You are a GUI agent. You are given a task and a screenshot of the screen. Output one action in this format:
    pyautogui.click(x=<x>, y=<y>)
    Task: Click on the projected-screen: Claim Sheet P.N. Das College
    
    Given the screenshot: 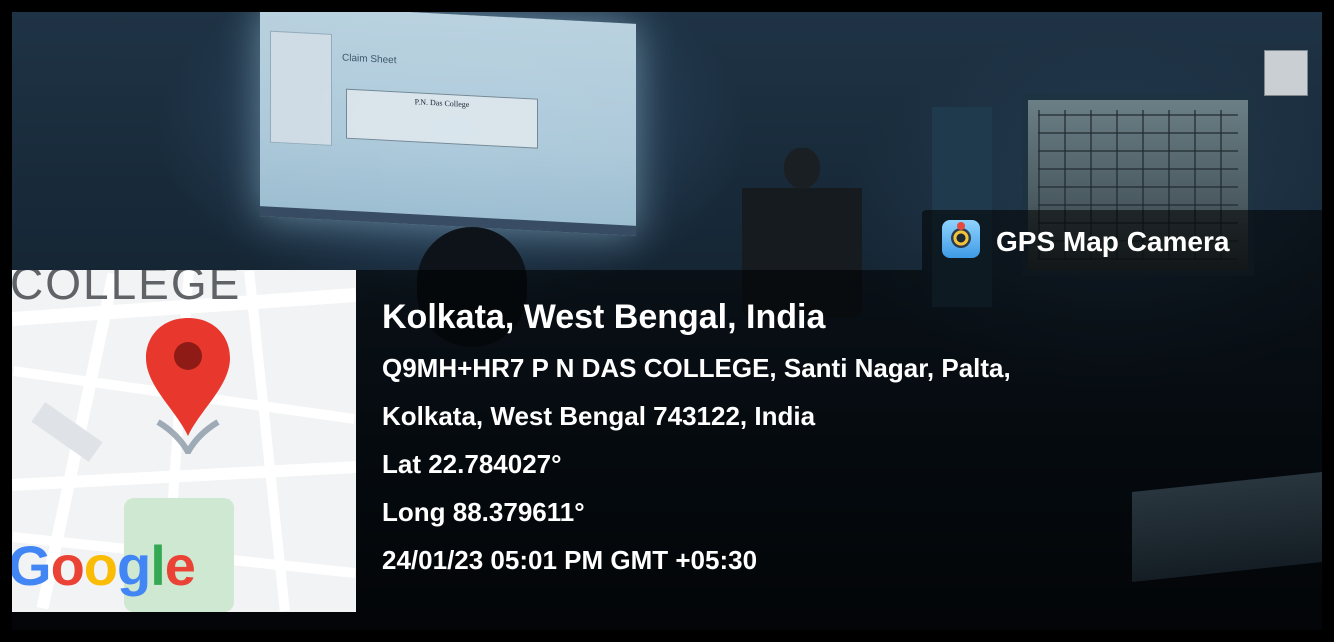 What is the action you would take?
    pyautogui.click(x=448, y=124)
    